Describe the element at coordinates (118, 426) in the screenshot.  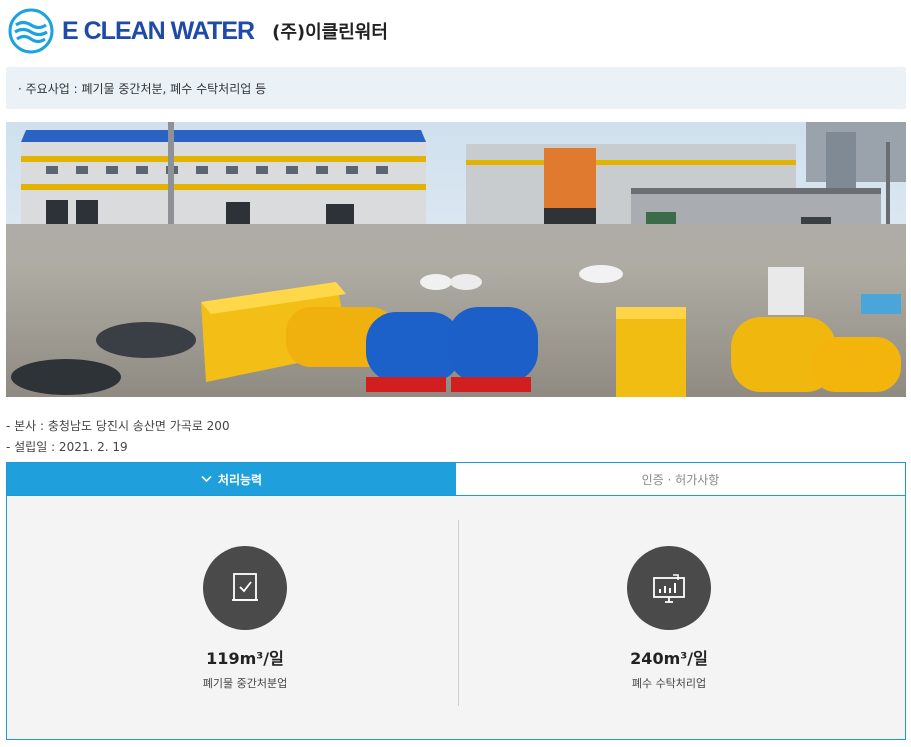
I see `headquarters-text: - 본사 : 충청남도 당진시 송산면 가곡로 200` at that location.